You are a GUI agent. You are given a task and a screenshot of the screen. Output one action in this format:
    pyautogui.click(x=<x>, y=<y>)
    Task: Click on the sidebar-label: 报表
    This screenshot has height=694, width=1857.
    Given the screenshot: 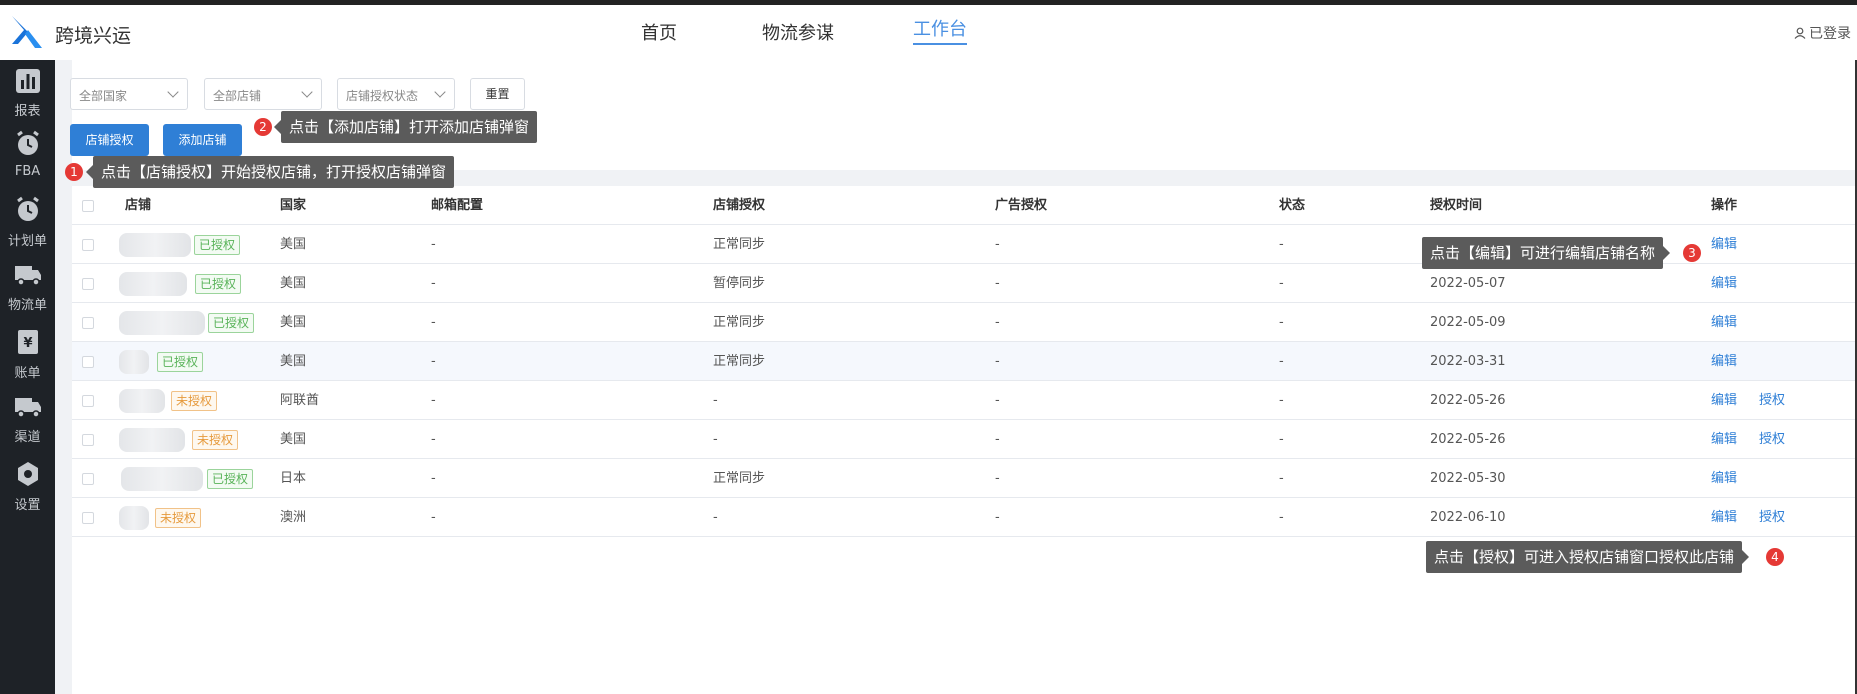 What is the action you would take?
    pyautogui.click(x=27, y=111)
    